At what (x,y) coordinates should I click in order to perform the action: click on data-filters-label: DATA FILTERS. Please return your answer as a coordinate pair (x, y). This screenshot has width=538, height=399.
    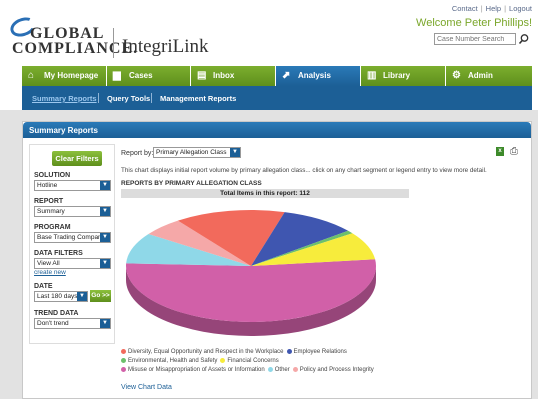
    Looking at the image, I should click on (58, 253).